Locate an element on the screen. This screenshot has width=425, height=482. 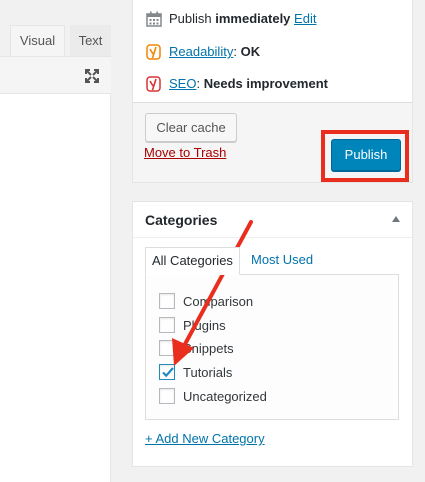
category-label: Comparison is located at coordinates (218, 301).